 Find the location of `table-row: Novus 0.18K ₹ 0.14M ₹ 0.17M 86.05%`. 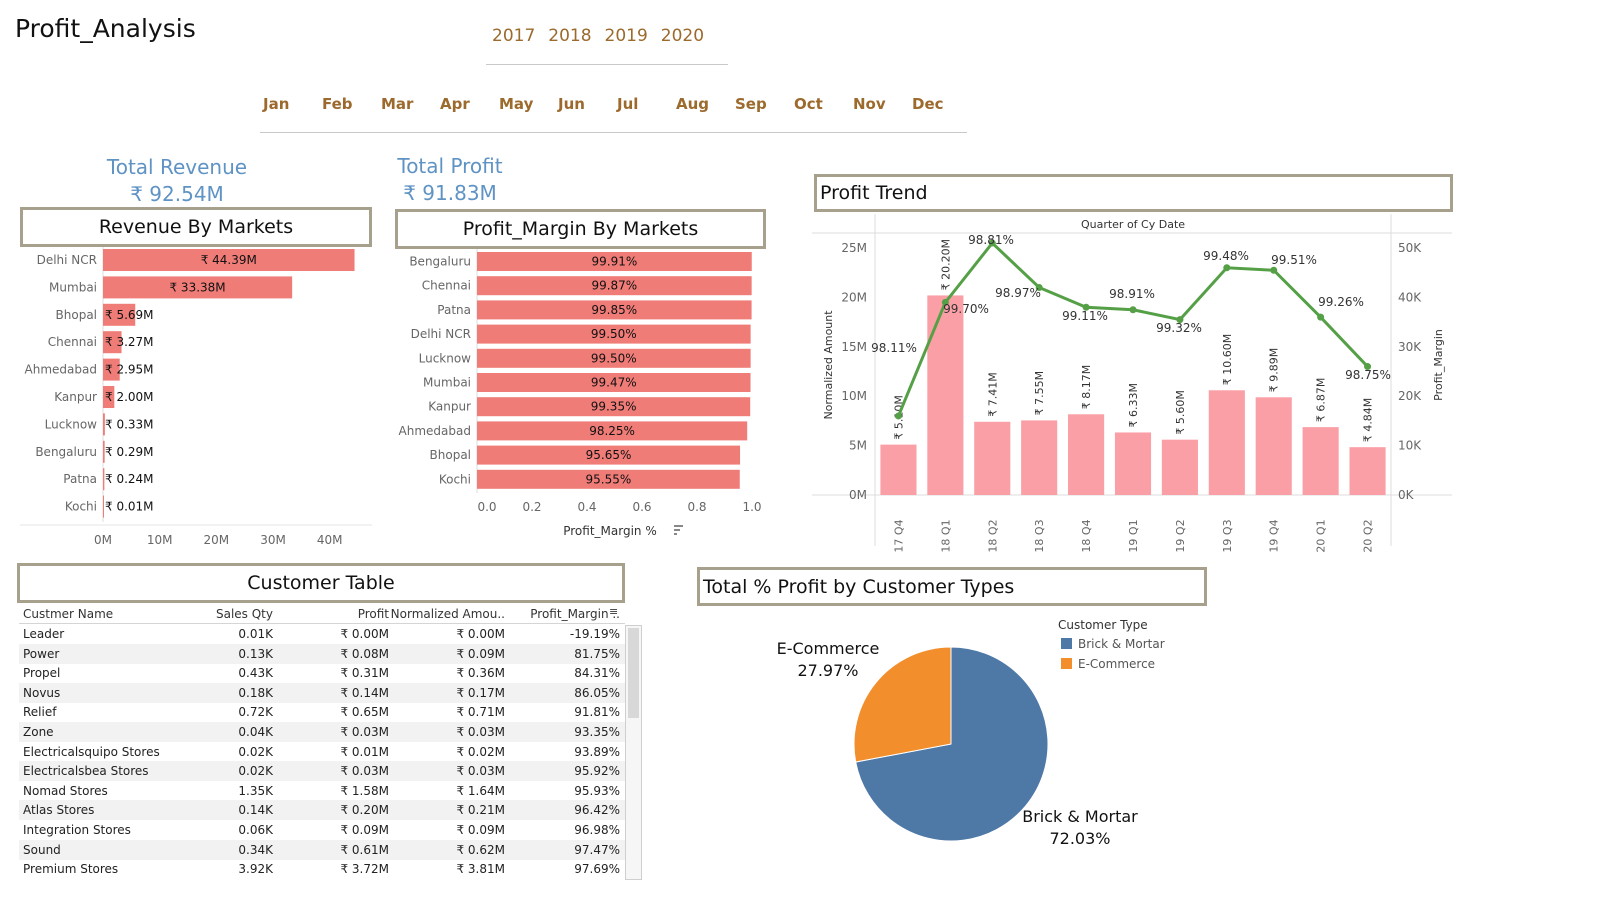

table-row: Novus 0.18K ₹ 0.14M ₹ 0.17M 86.05% is located at coordinates (322, 692).